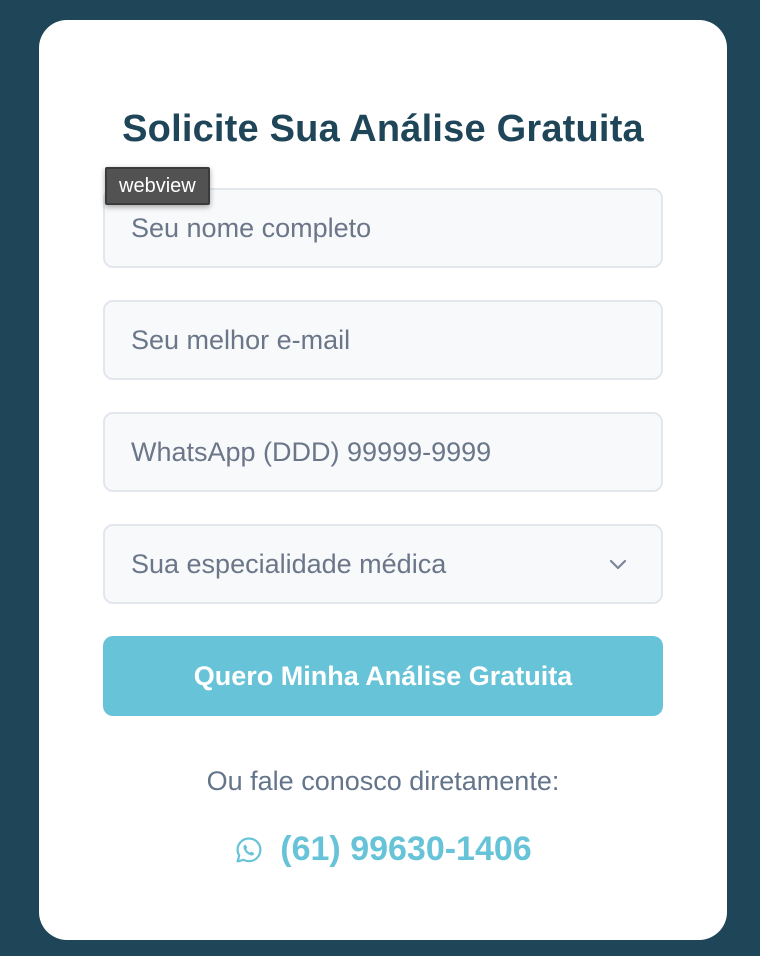 The image size is (760, 956). I want to click on specialty-select: Sua especialidade médica, so click(383, 564).